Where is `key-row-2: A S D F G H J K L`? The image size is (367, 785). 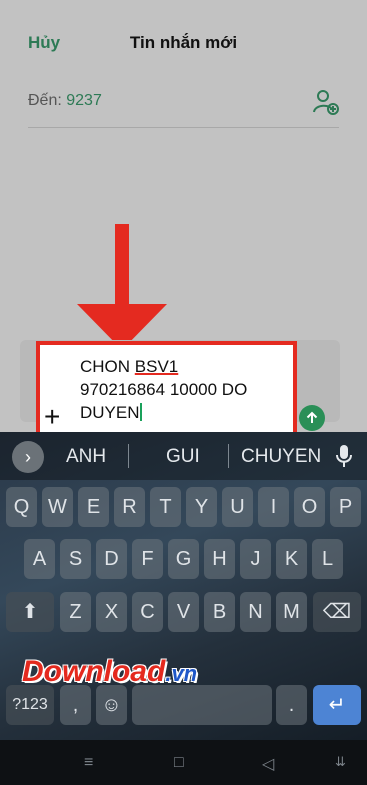
key-row-2: A S D F G H J K L is located at coordinates (183, 562).